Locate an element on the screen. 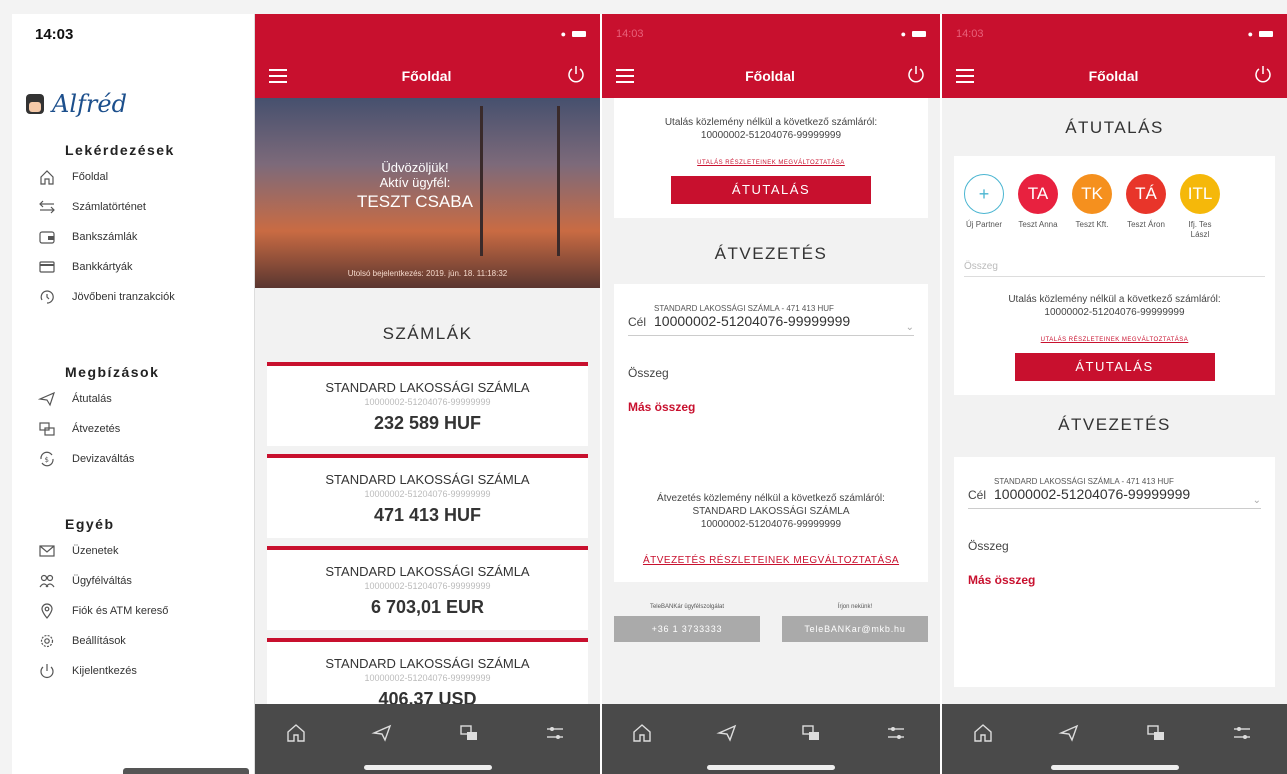  partner-item: TK Teszt Kft. is located at coordinates (1092, 206).